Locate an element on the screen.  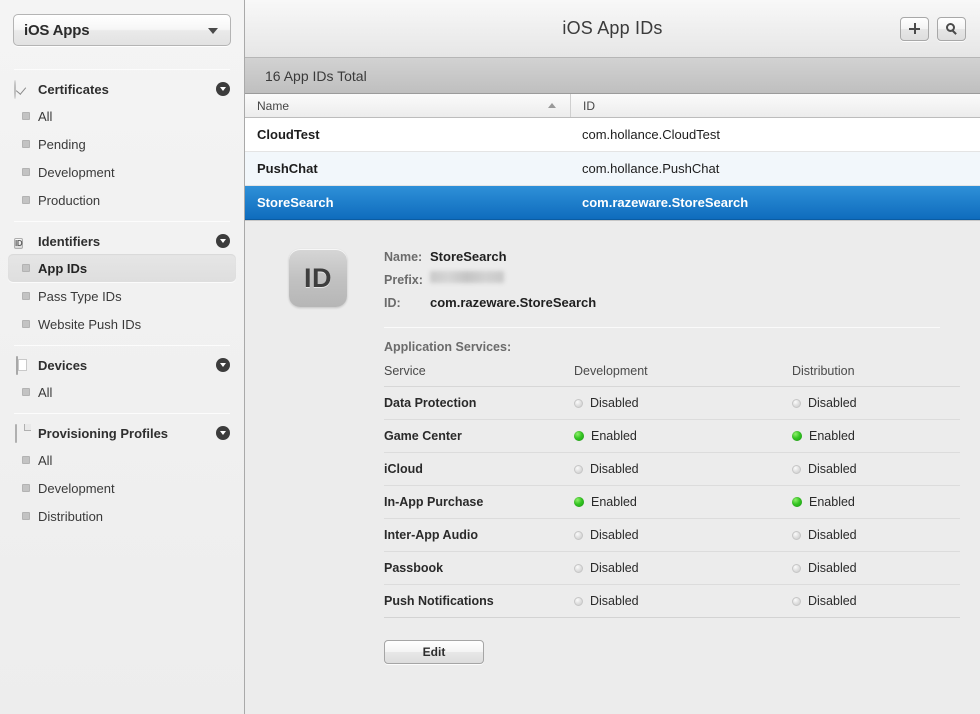
service-row: Data Protection Disabled Disabled is located at coordinates (672, 403).